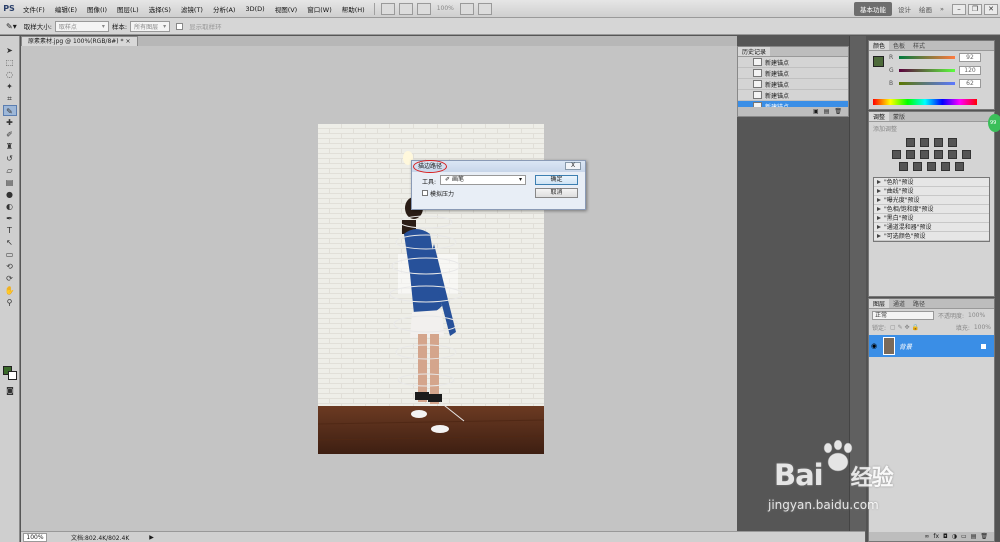 The image size is (1000, 542). Describe the element at coordinates (925, 9) in the screenshot. I see `workspace-painting: 绘画` at that location.